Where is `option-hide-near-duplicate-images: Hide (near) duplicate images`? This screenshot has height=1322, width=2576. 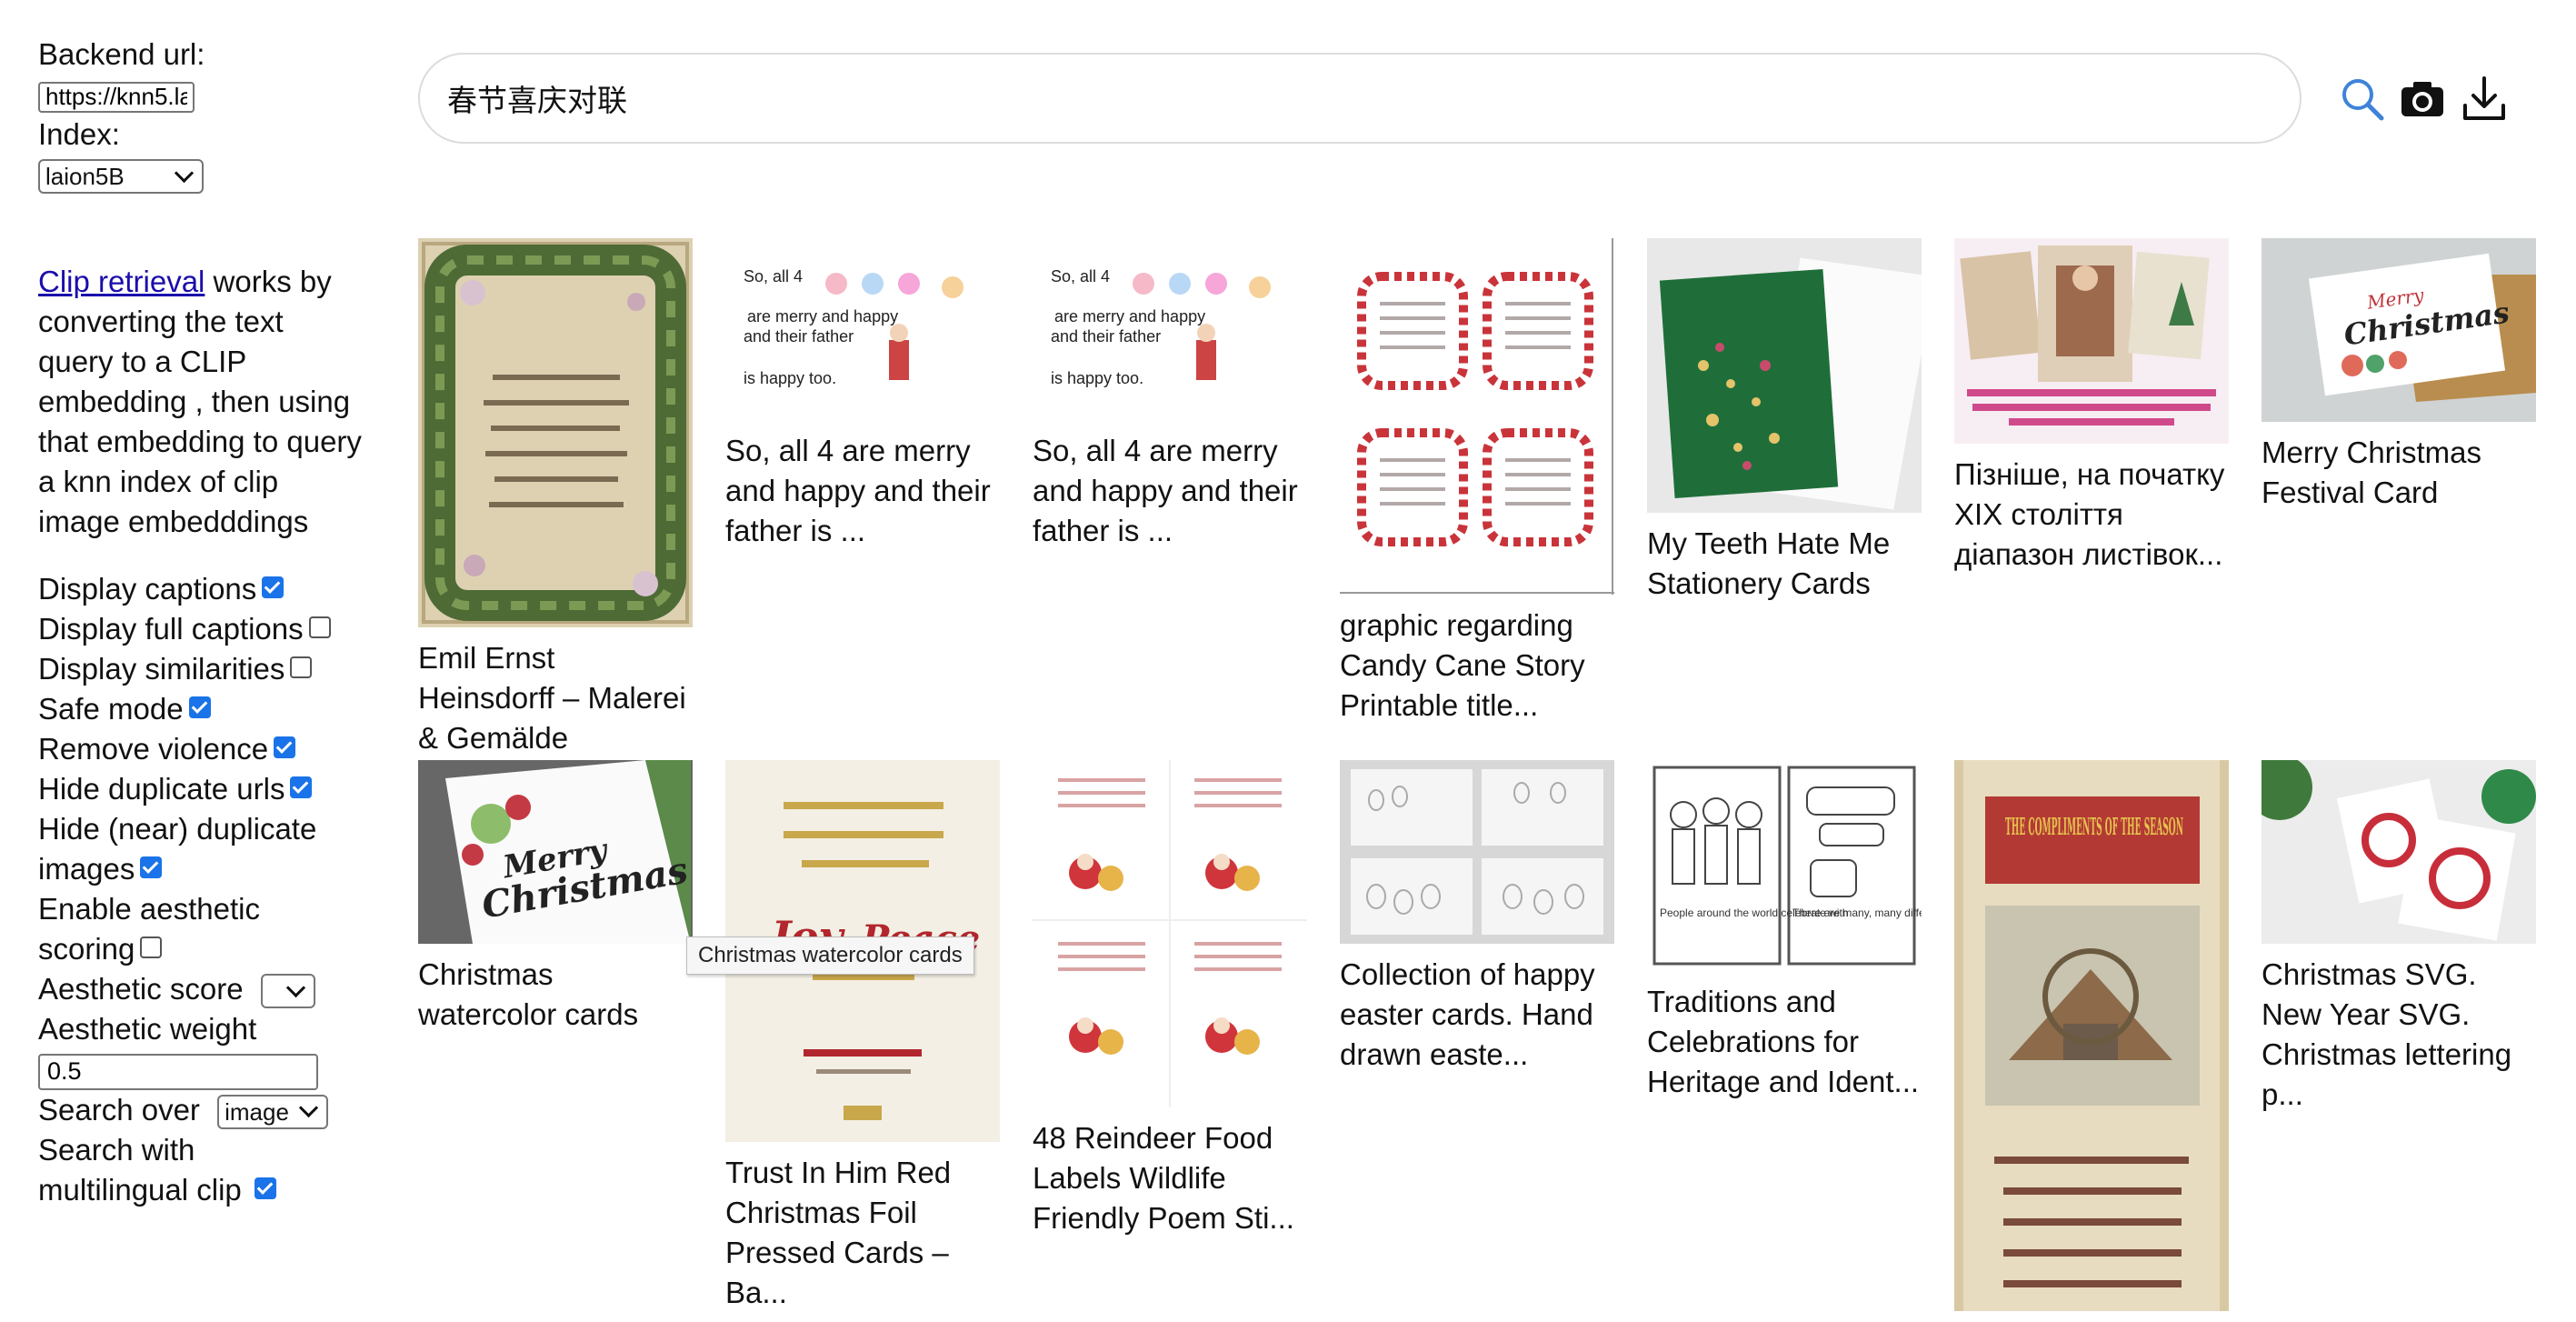 option-hide-near-duplicate-images: Hide (near) duplicate images is located at coordinates (188, 849).